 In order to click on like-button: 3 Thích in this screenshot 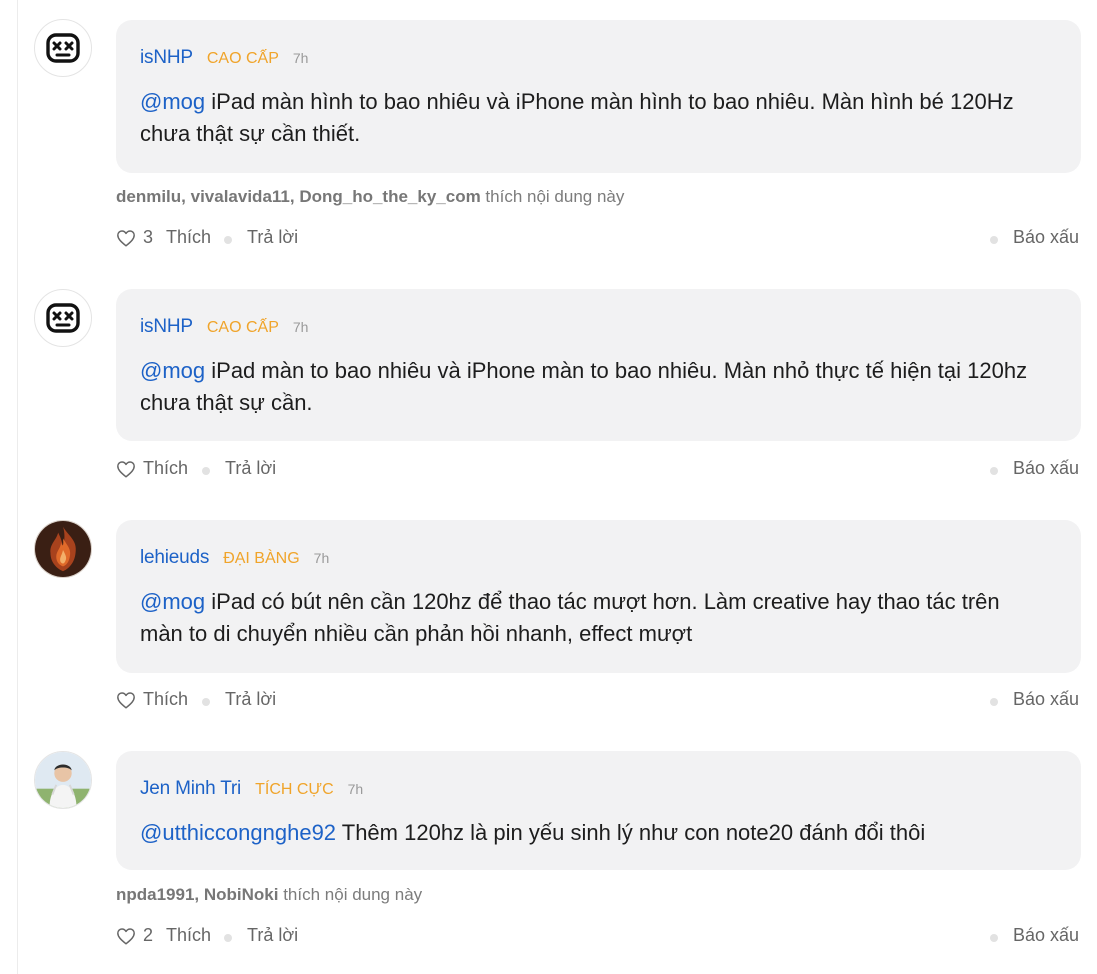, I will do `click(163, 237)`.